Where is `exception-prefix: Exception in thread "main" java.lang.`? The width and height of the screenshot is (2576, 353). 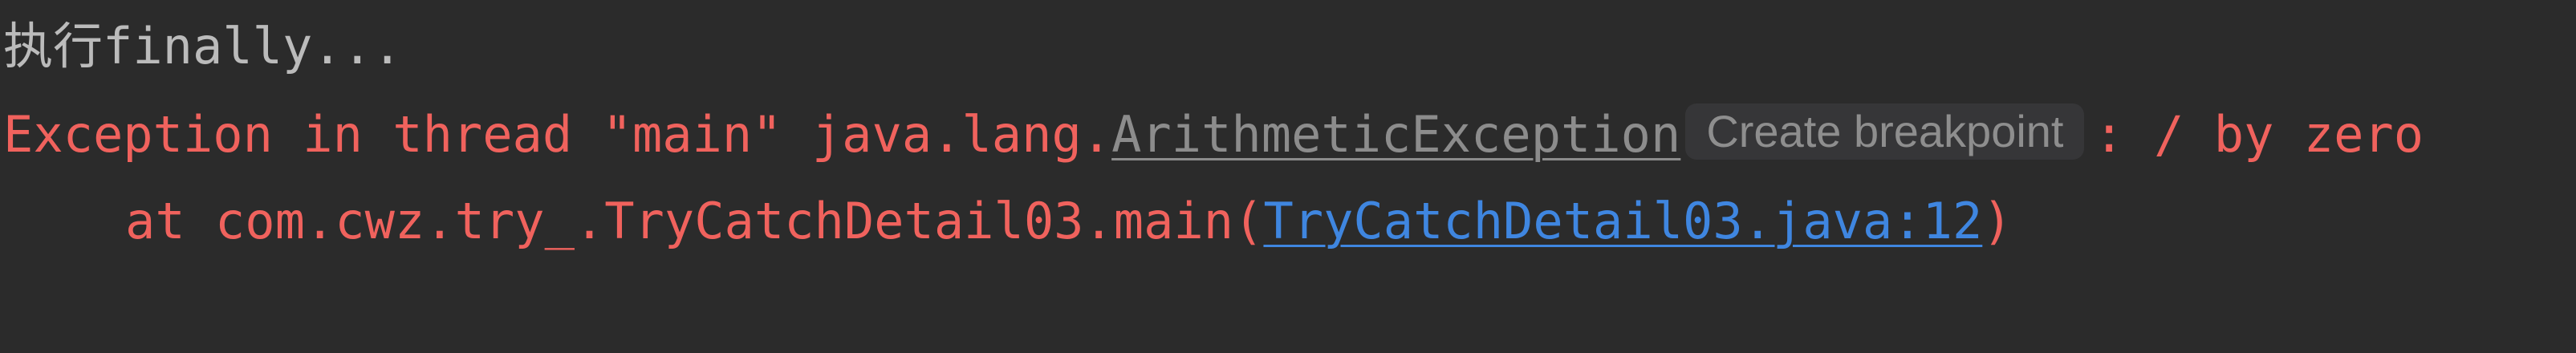 exception-prefix: Exception in thread "main" java.lang. is located at coordinates (557, 134).